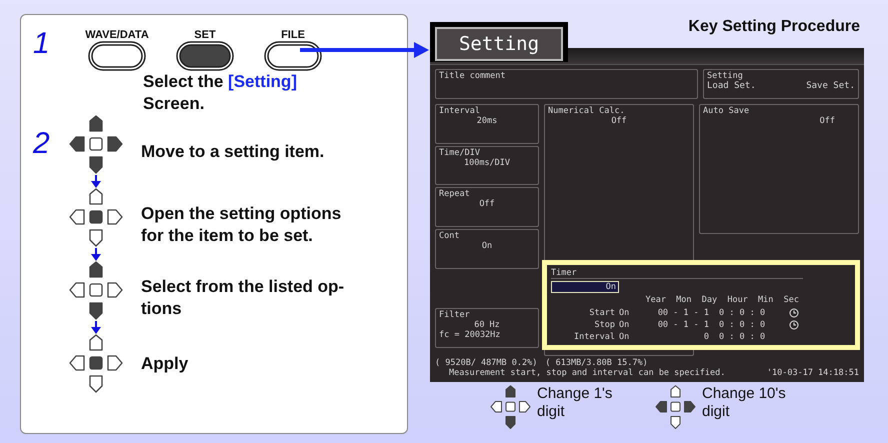  Describe the element at coordinates (233, 151) in the screenshot. I see `step-text: Move to a setting item.` at that location.